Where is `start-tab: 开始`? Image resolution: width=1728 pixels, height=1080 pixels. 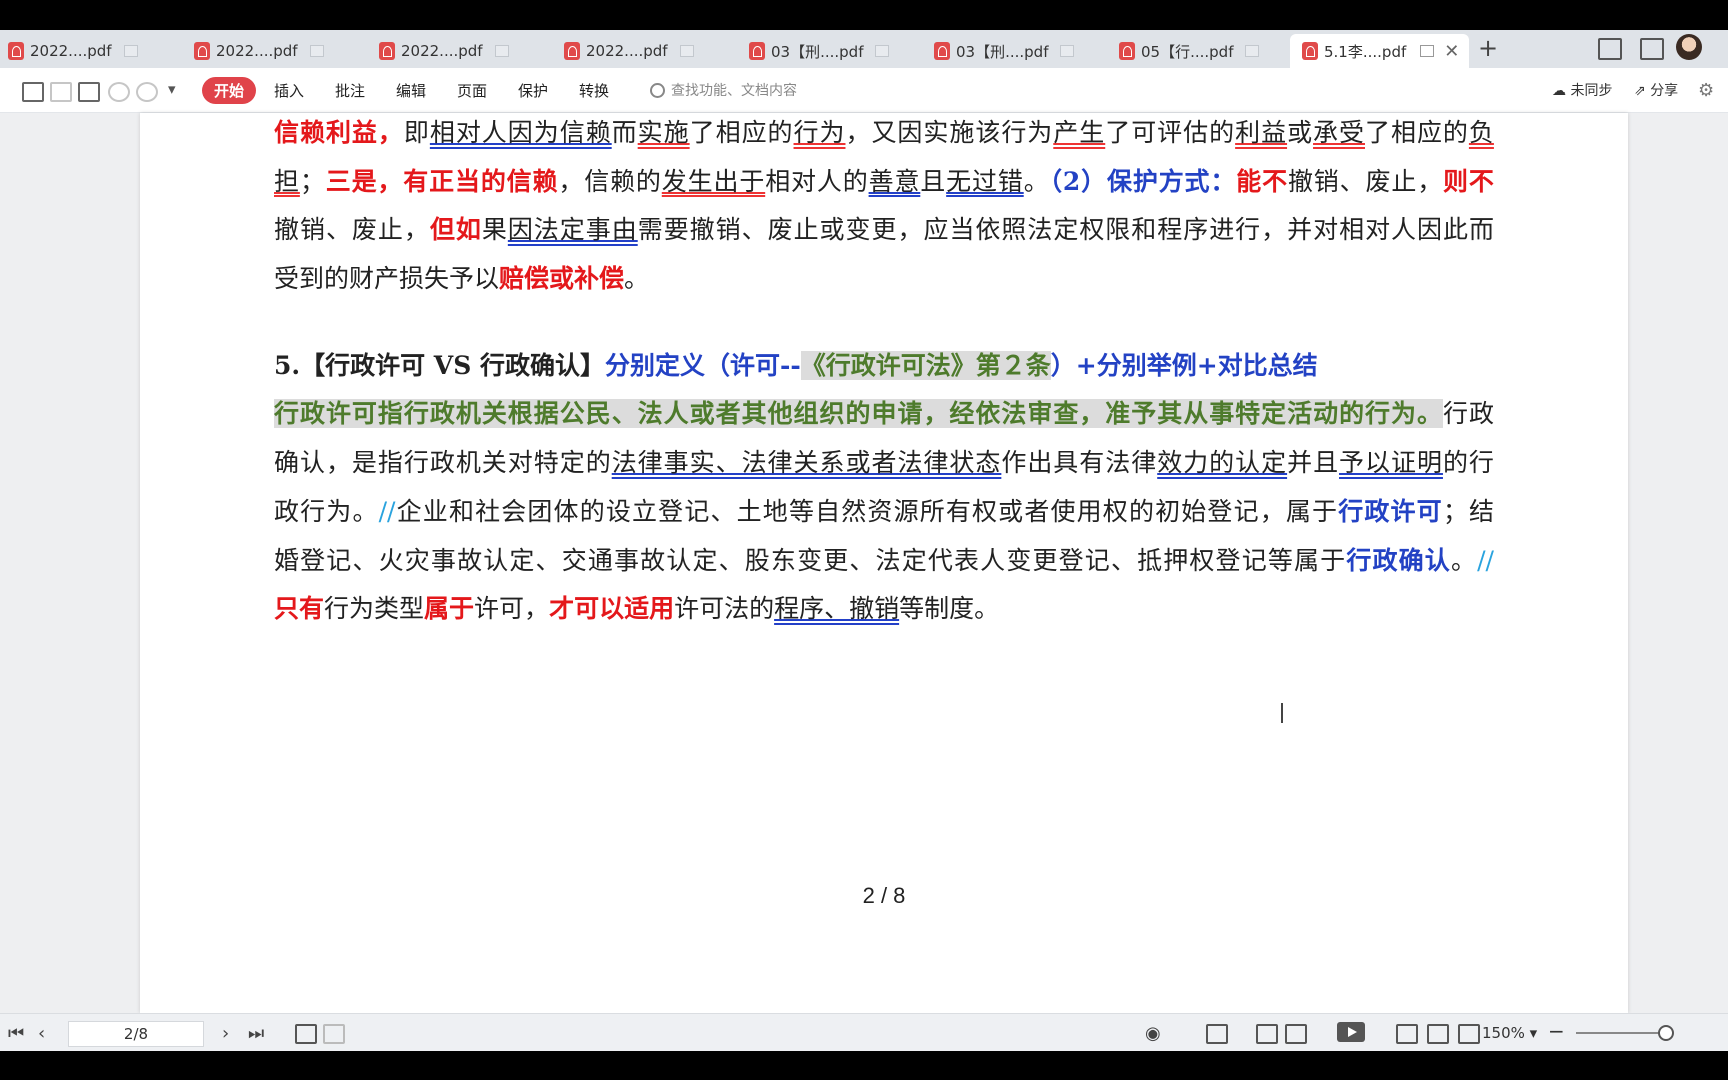
start-tab: 开始 is located at coordinates (229, 90).